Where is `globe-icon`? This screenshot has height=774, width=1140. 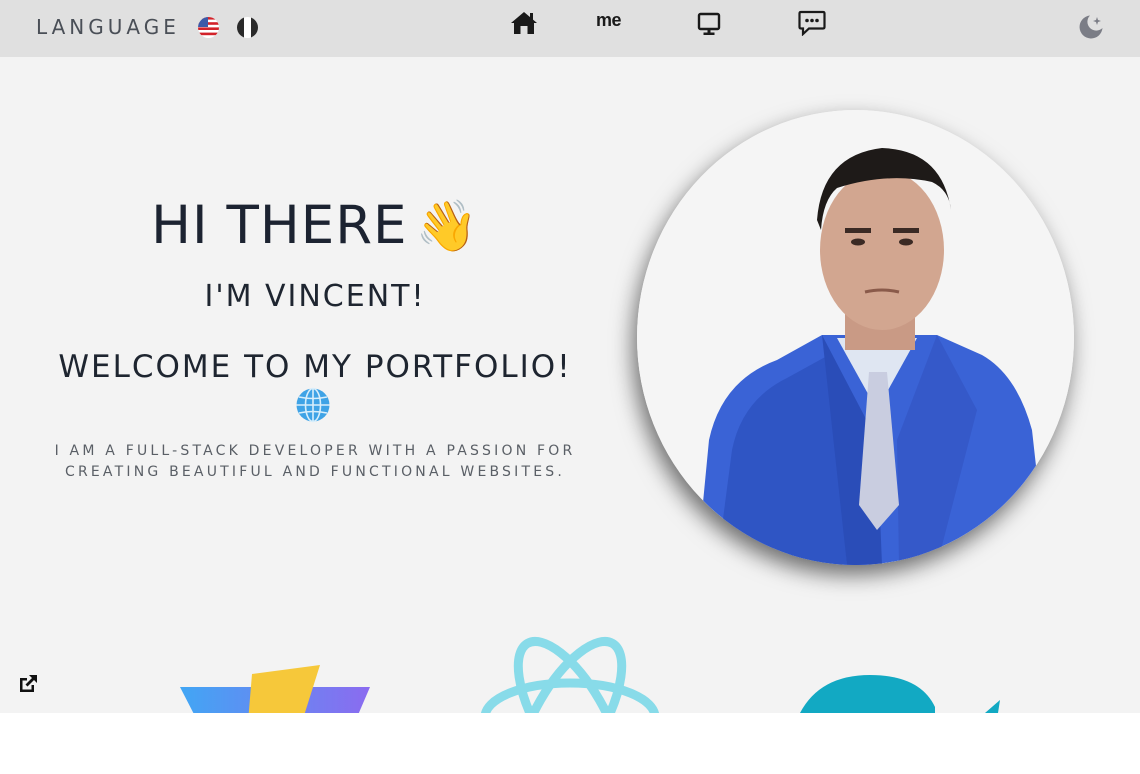 globe-icon is located at coordinates (313, 405).